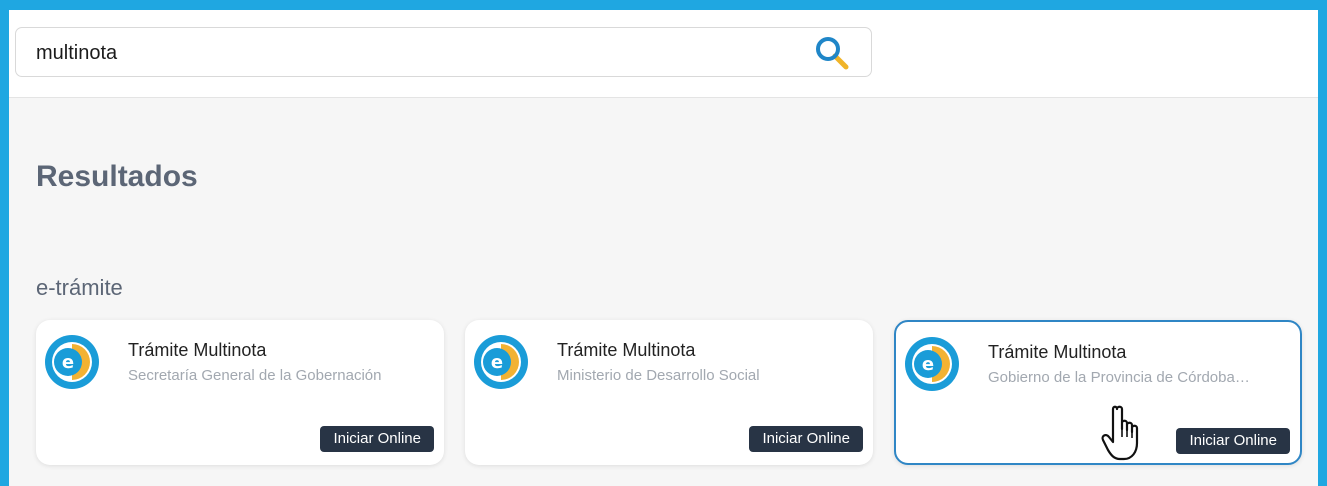 Image resolution: width=1327 pixels, height=486 pixels. I want to click on results-heading: Resultados, so click(117, 176).